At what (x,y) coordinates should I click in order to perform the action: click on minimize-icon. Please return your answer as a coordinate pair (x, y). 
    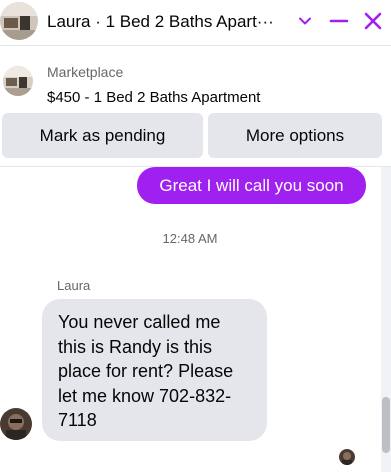
    Looking at the image, I should click on (339, 21).